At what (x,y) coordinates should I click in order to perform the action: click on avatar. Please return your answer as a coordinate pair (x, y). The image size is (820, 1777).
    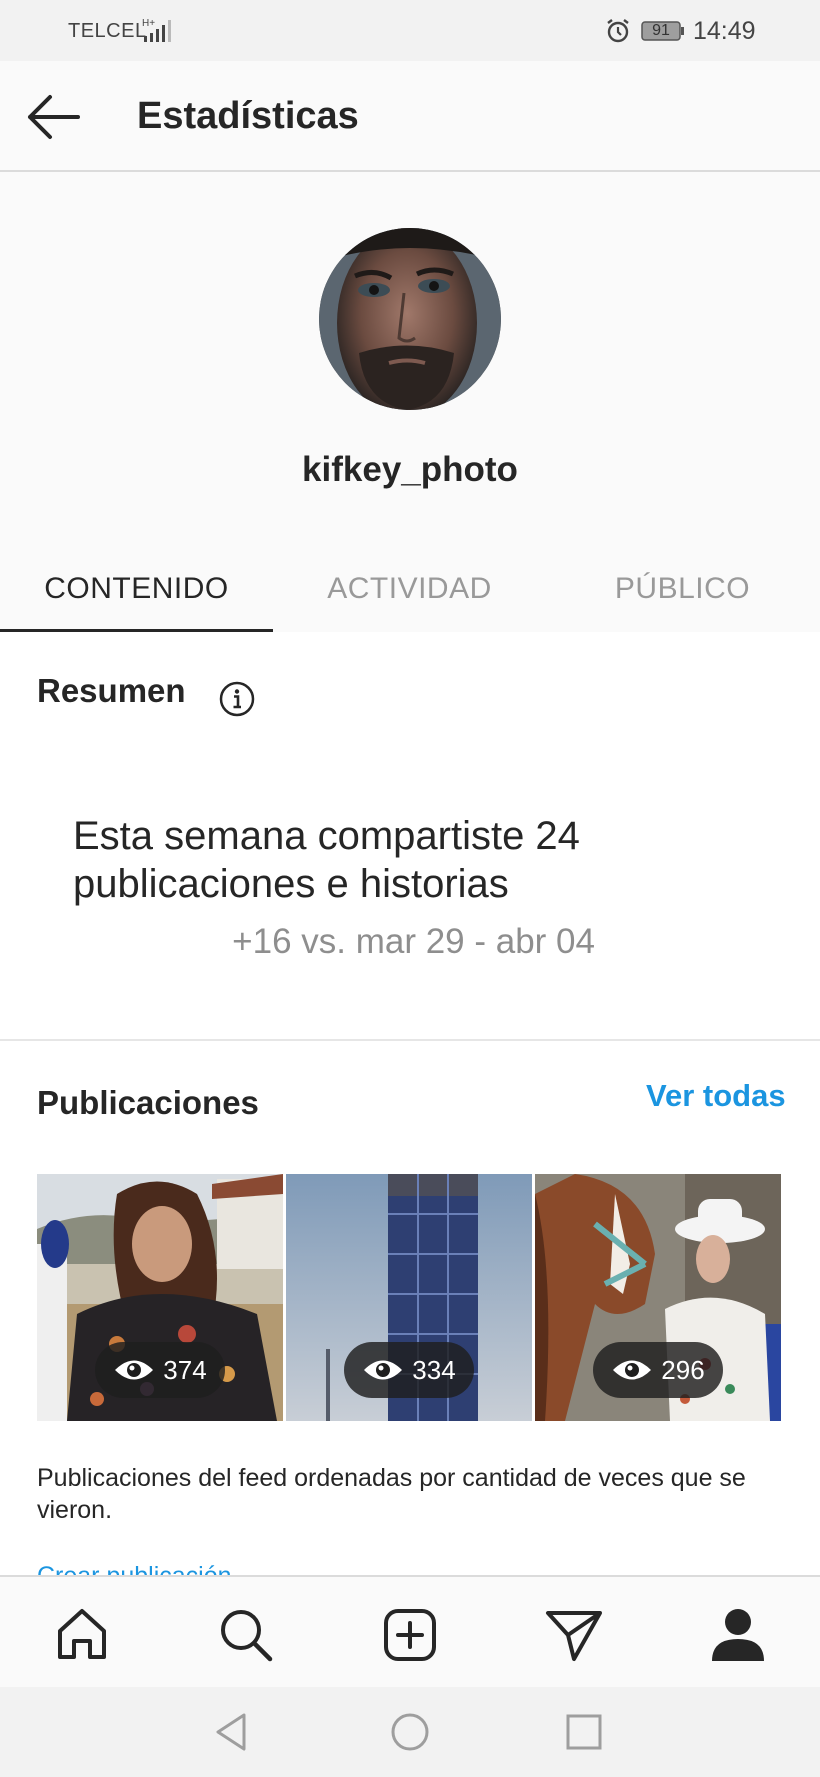
    Looking at the image, I should click on (410, 319).